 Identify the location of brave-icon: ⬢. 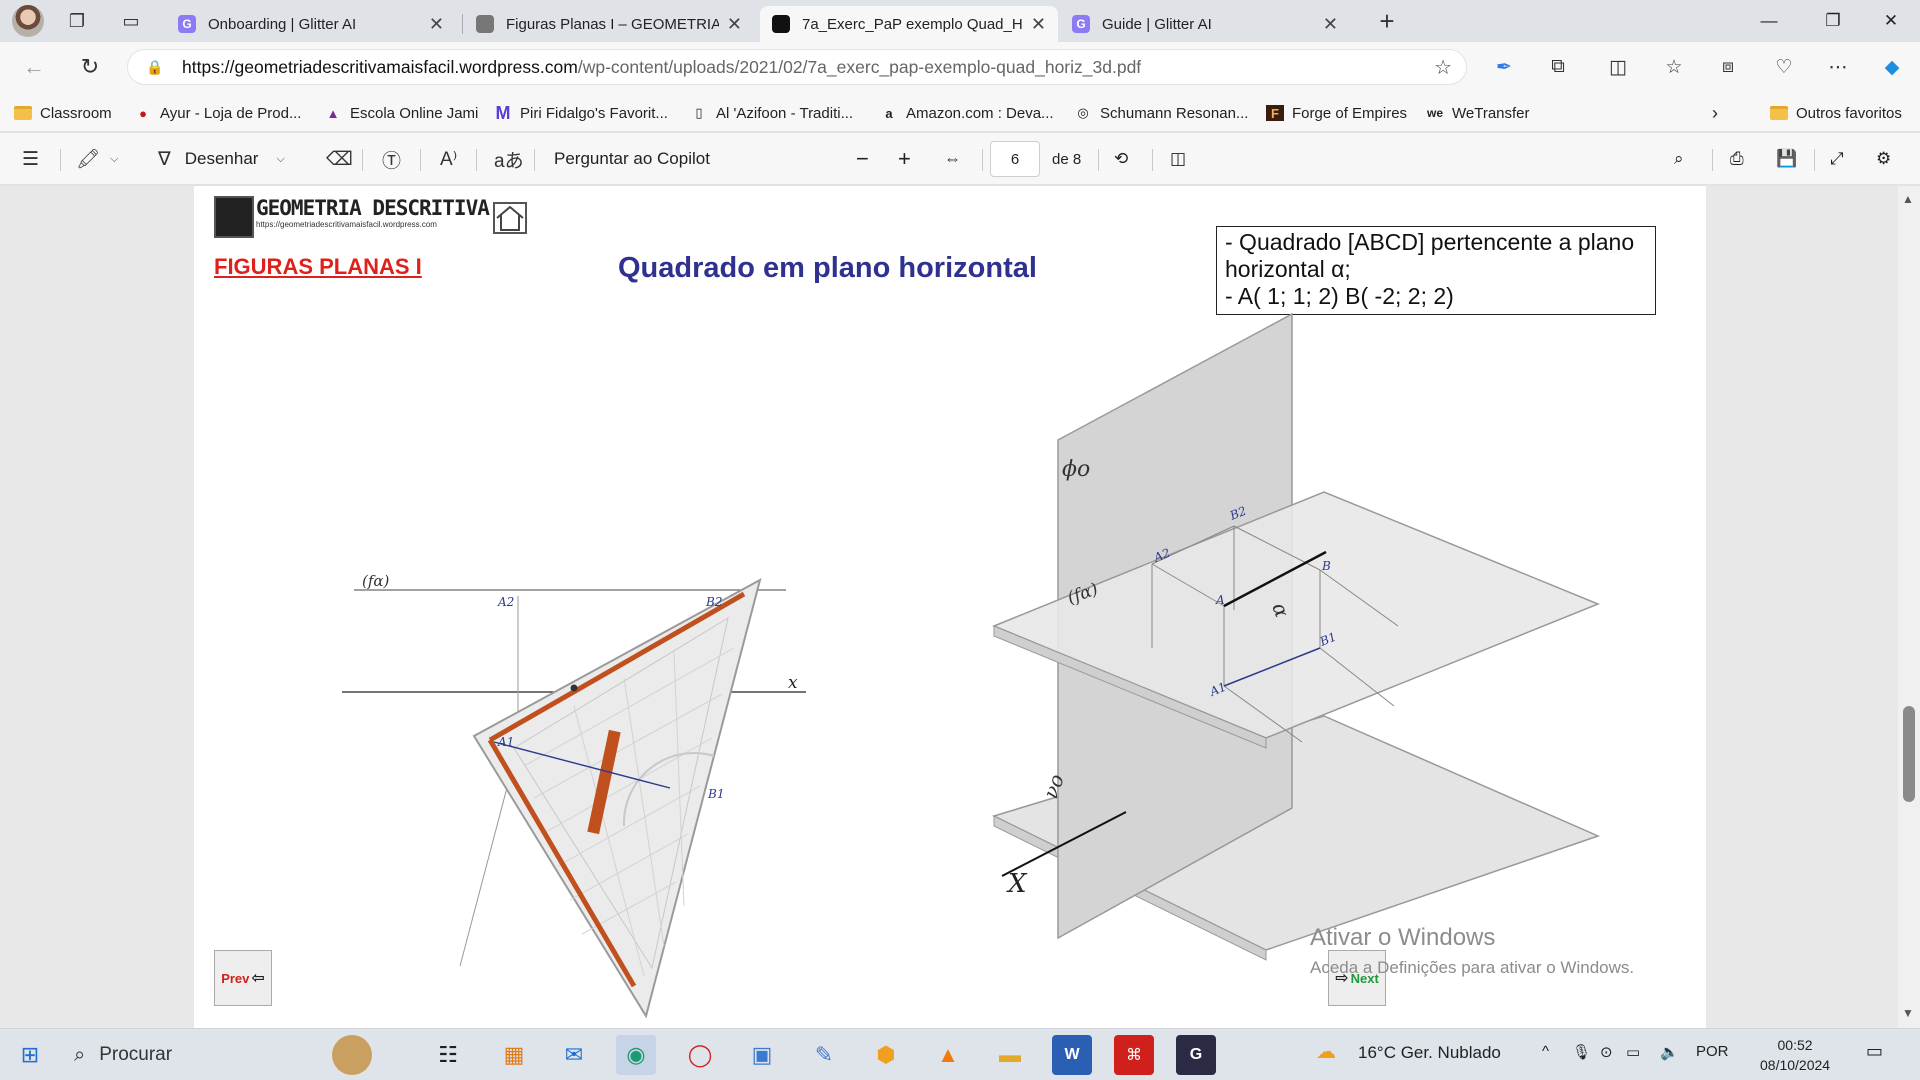
(886, 1055).